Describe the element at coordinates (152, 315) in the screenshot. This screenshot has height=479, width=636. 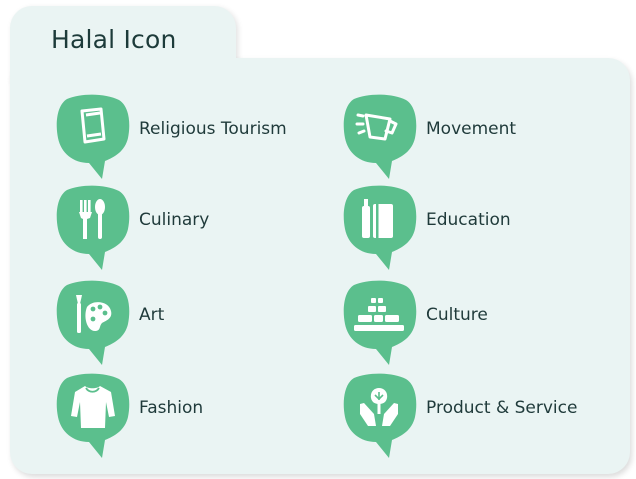
I see `item-label: Art` at that location.